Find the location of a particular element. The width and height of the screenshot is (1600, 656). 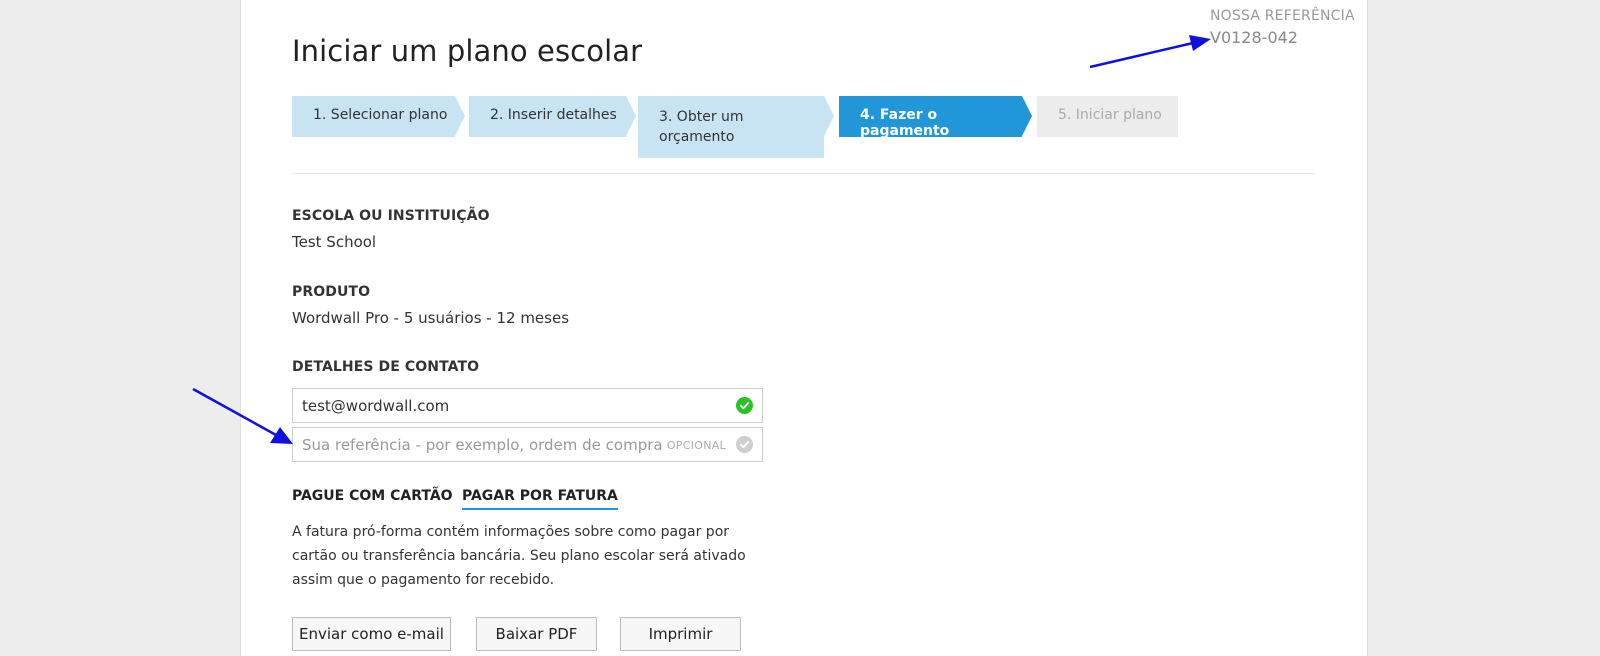

email-field-wrapper is located at coordinates (527, 405).